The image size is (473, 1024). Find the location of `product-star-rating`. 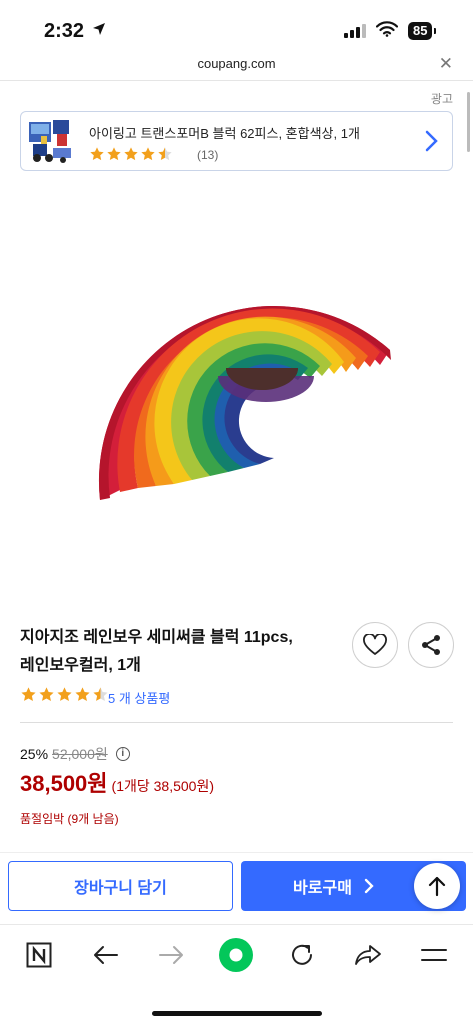

product-star-rating is located at coordinates (64, 694).